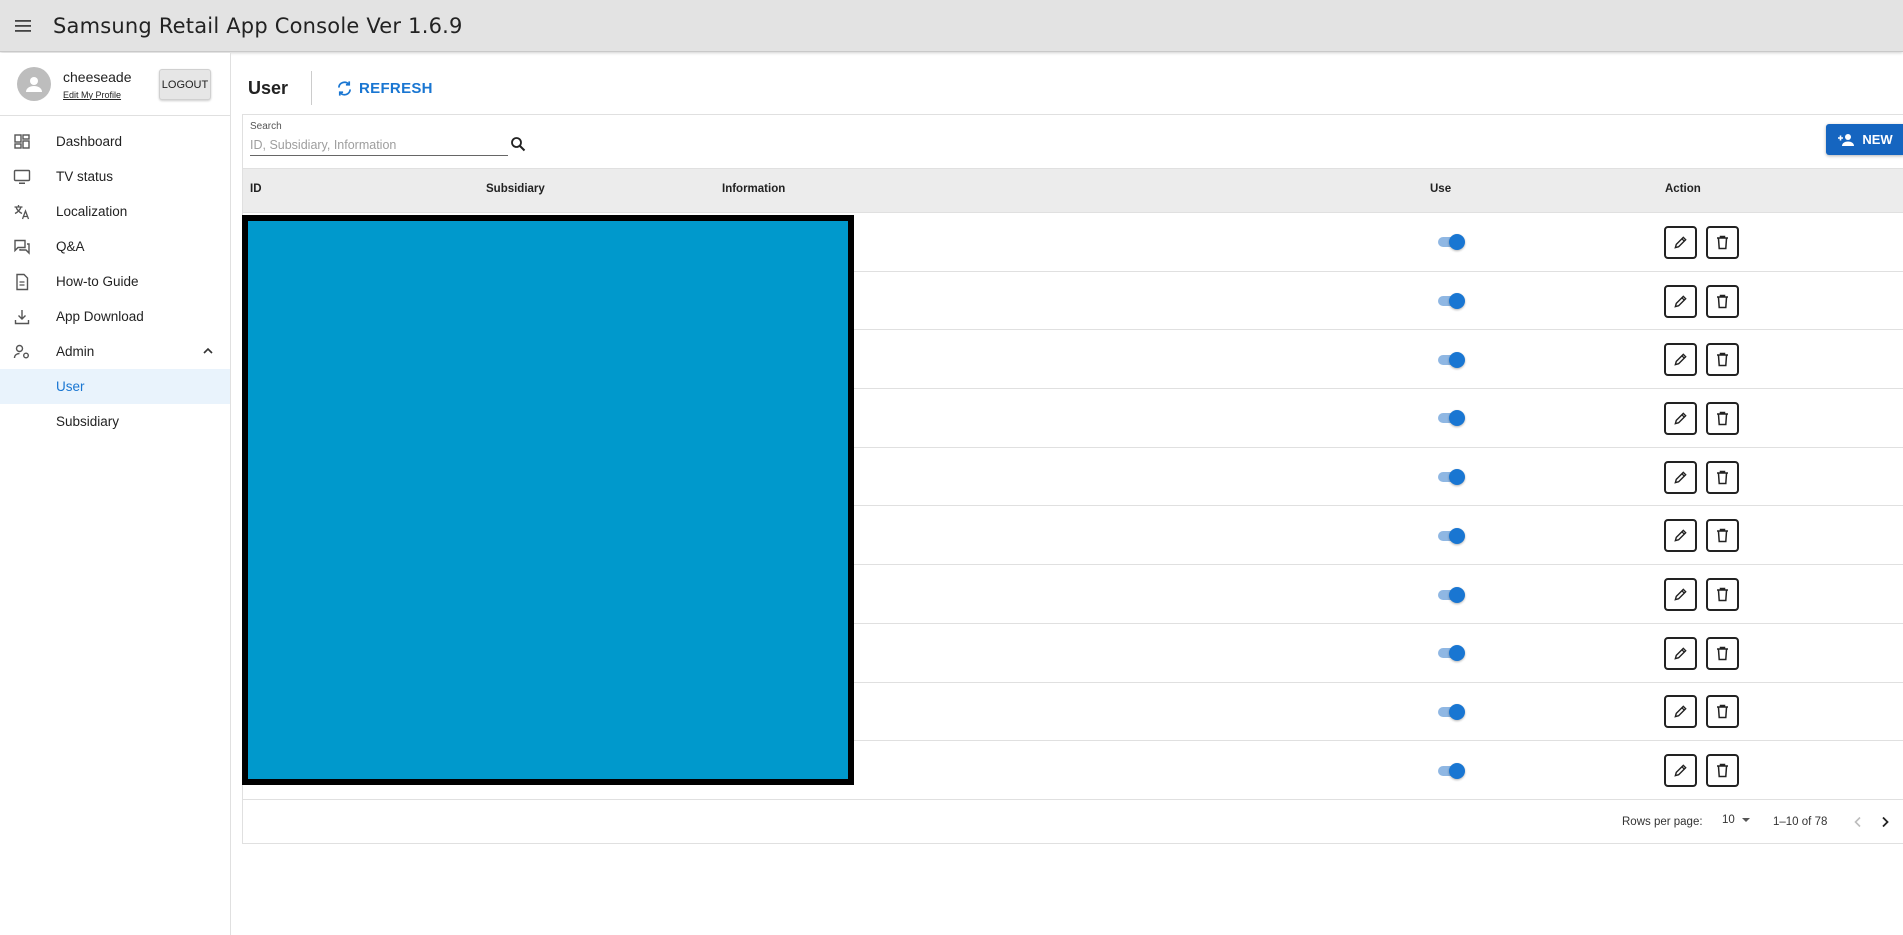 This screenshot has height=935, width=1903. I want to click on sidebar-item-label: How-to Guide, so click(97, 281).